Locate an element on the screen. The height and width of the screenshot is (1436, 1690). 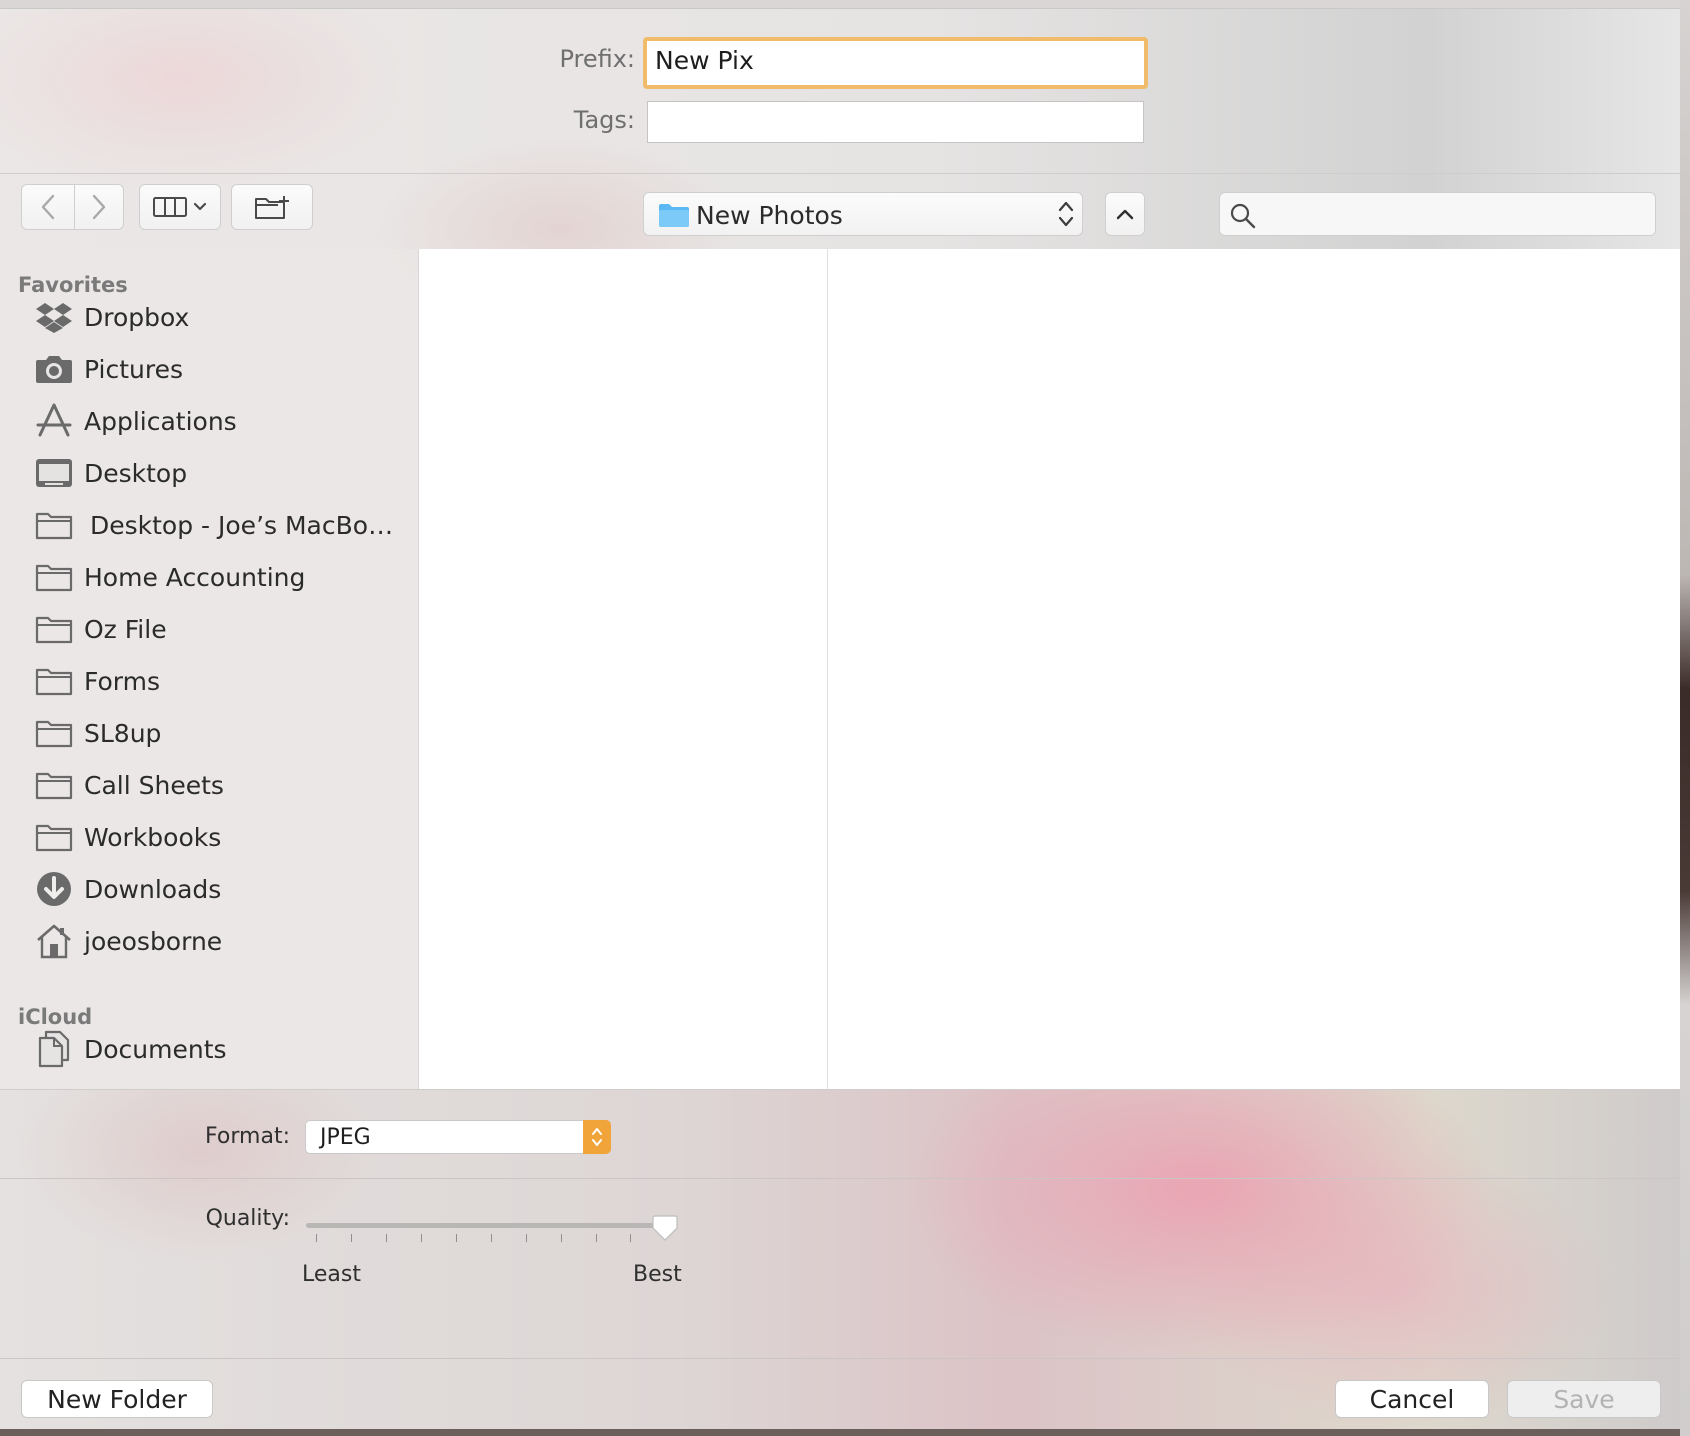
camera-icon is located at coordinates (54, 369).